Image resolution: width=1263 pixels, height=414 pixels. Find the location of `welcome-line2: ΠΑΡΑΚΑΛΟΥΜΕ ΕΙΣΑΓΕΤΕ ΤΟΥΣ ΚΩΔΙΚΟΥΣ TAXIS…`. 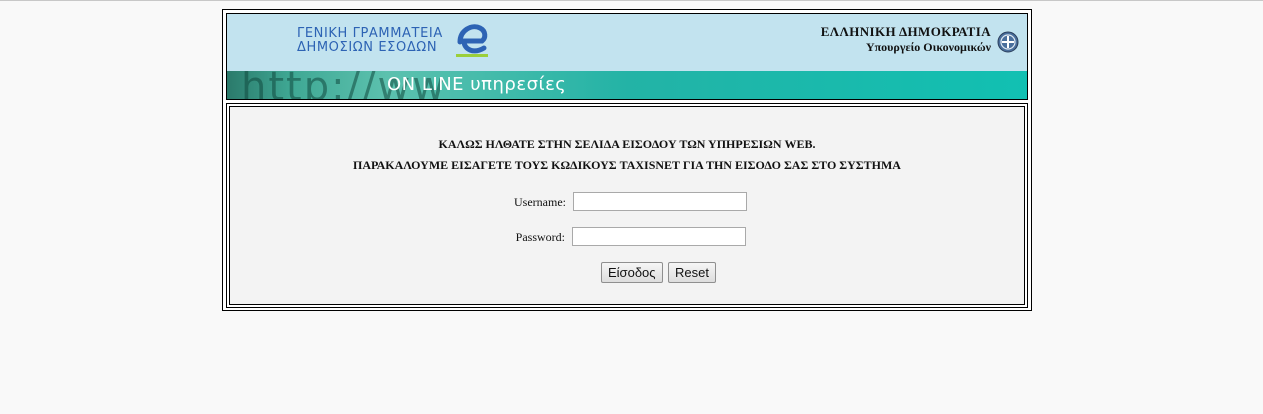

welcome-line2: ΠΑΡΑΚΑΛΟΥΜΕ ΕΙΣΑΓΕΤΕ ΤΟΥΣ ΚΩΔΙΚΟΥΣ TAXIS… is located at coordinates (627, 165).